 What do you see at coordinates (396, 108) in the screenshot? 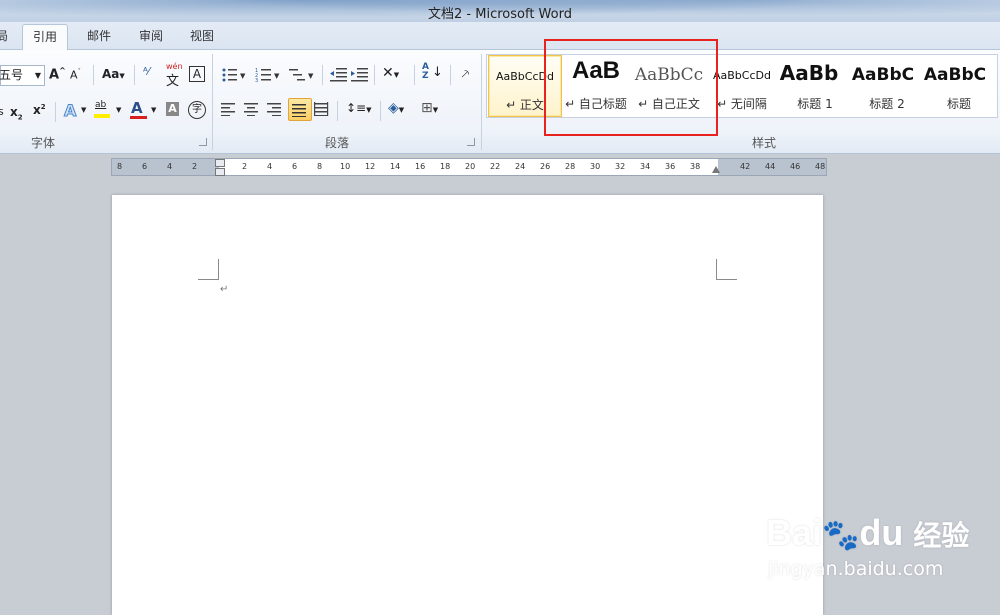
I see `shading-icon: ◈▼` at bounding box center [396, 108].